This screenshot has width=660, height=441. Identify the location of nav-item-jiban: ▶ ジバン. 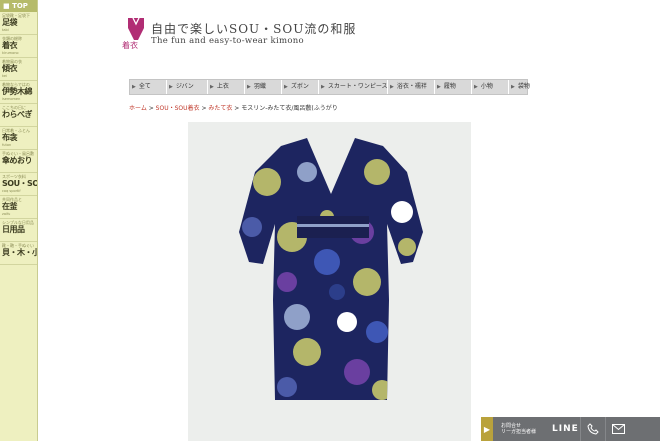
(187, 87).